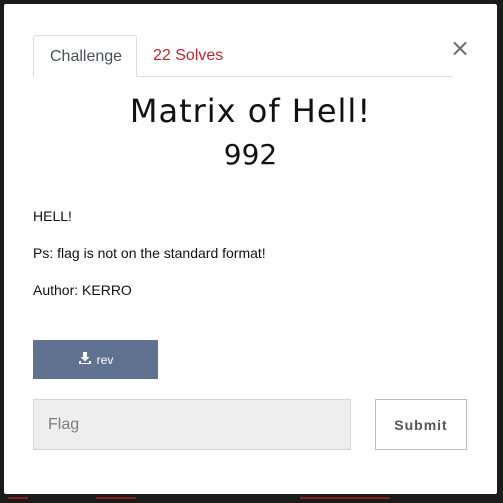  What do you see at coordinates (192, 424) in the screenshot?
I see `flag-input` at bounding box center [192, 424].